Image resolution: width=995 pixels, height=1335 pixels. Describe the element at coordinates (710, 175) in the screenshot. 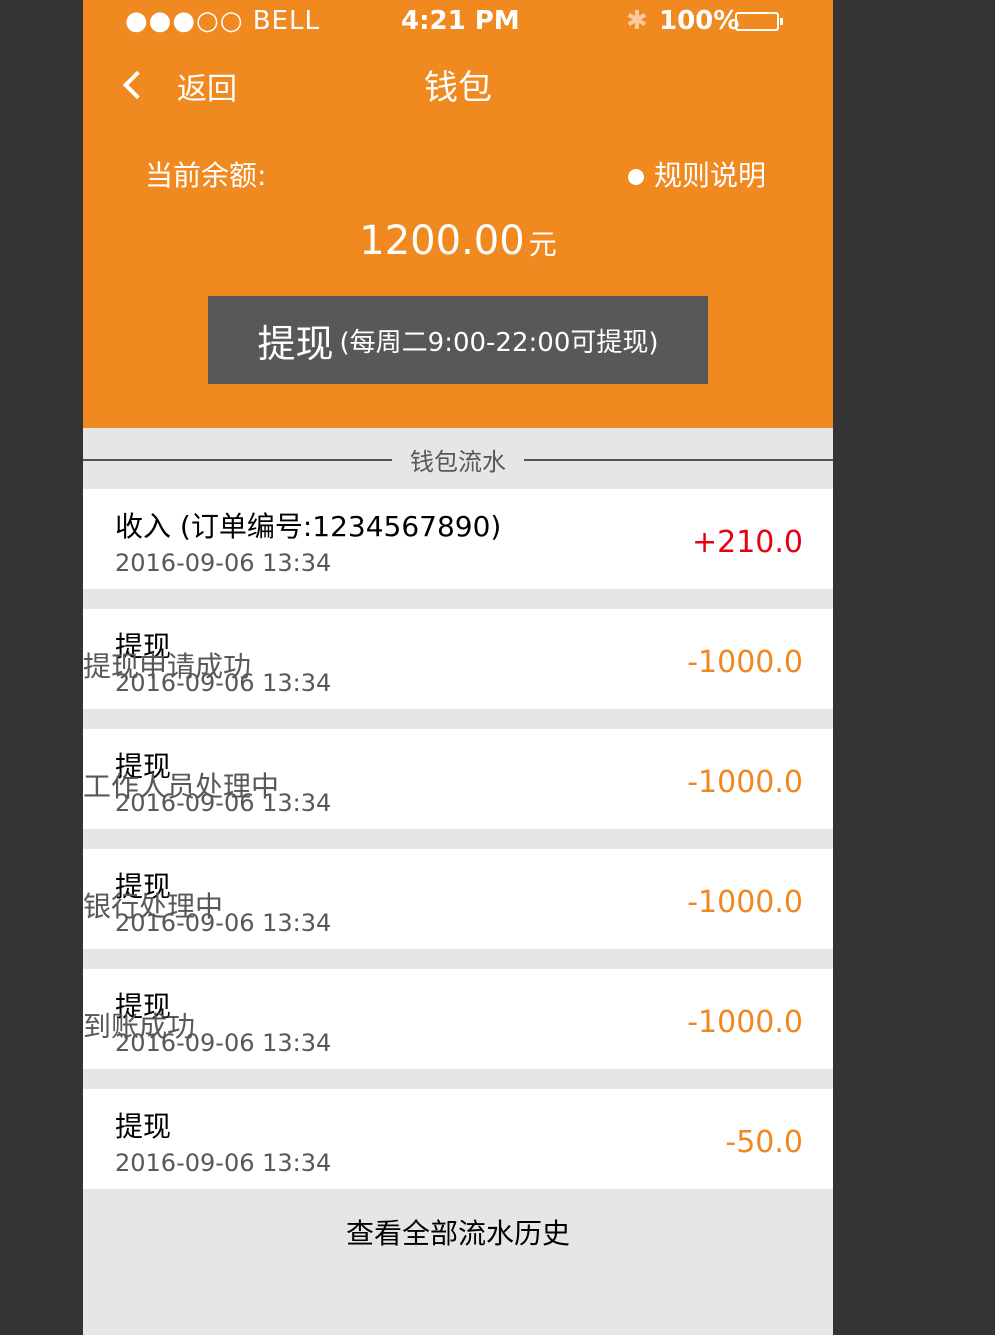

I see `rules-label: 规则说明` at that location.